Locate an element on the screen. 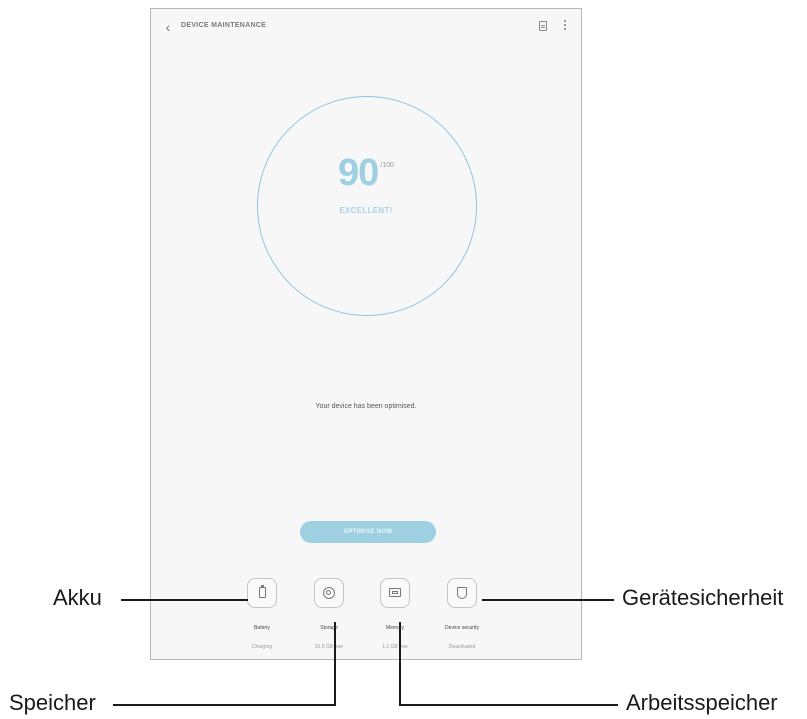  score-max: /100 is located at coordinates (387, 165).